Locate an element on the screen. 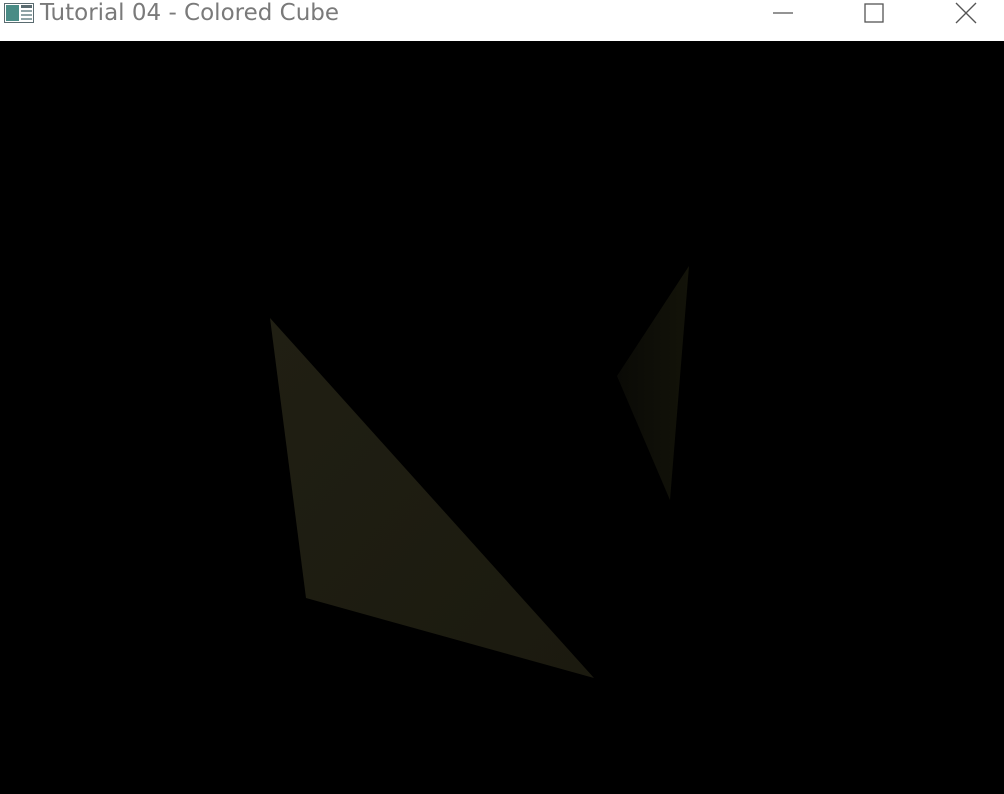 The height and width of the screenshot is (794, 1004). cube-face-large is located at coordinates (432, 498).